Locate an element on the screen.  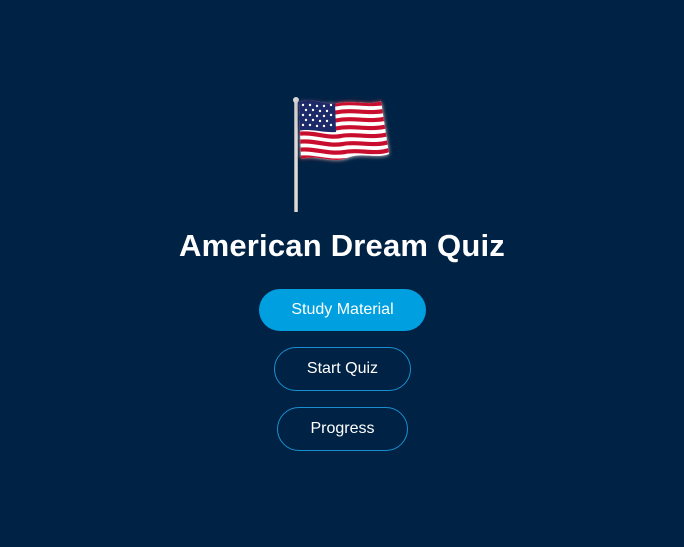
american-flag-icon is located at coordinates (342, 155).